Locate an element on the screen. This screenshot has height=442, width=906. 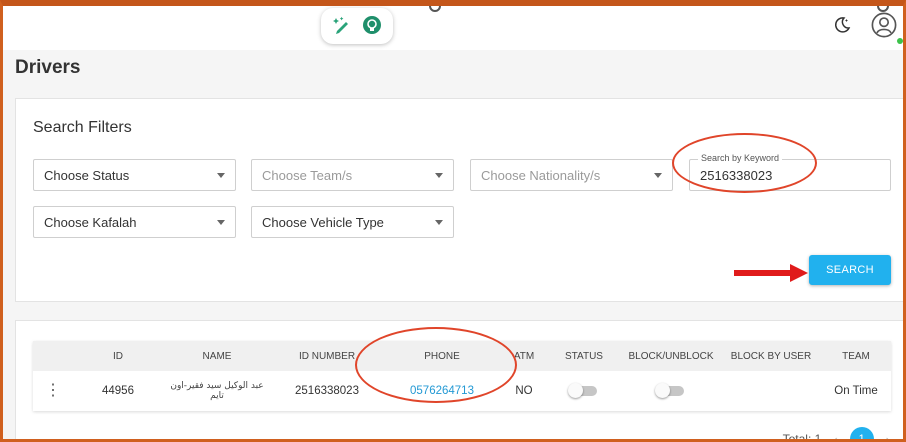
pagination: Total: 1 ‹ 1 › is located at coordinates (836, 434).